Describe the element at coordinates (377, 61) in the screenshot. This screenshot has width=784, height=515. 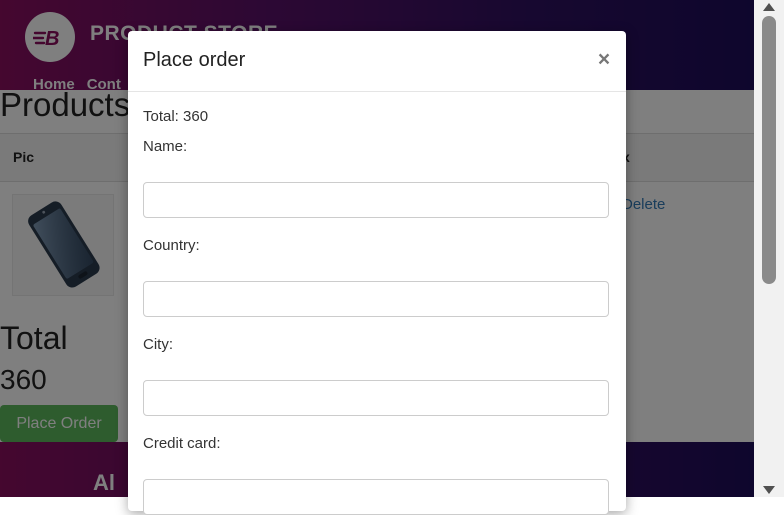
I see `modal-header: Place order ×` at that location.